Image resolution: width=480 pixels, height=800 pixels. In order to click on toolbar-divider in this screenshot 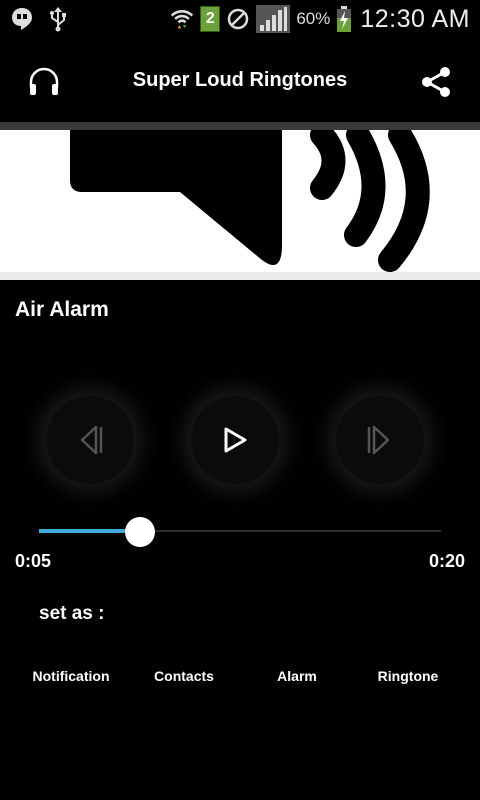, I will do `click(240, 126)`.